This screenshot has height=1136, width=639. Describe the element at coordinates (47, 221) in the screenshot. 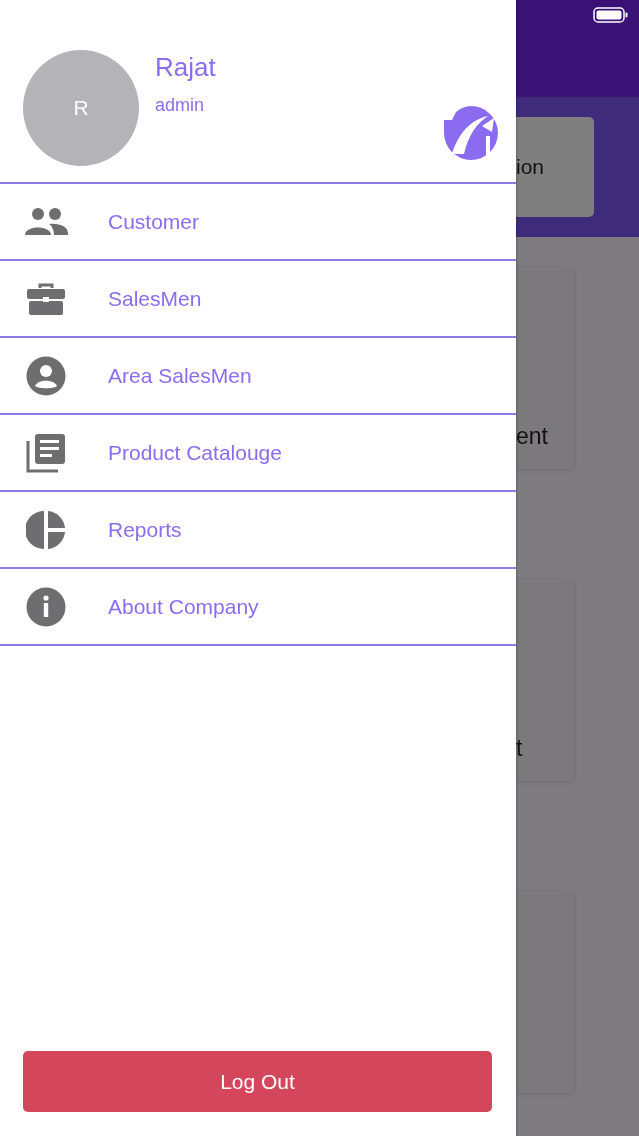

I see `people-icon` at that location.